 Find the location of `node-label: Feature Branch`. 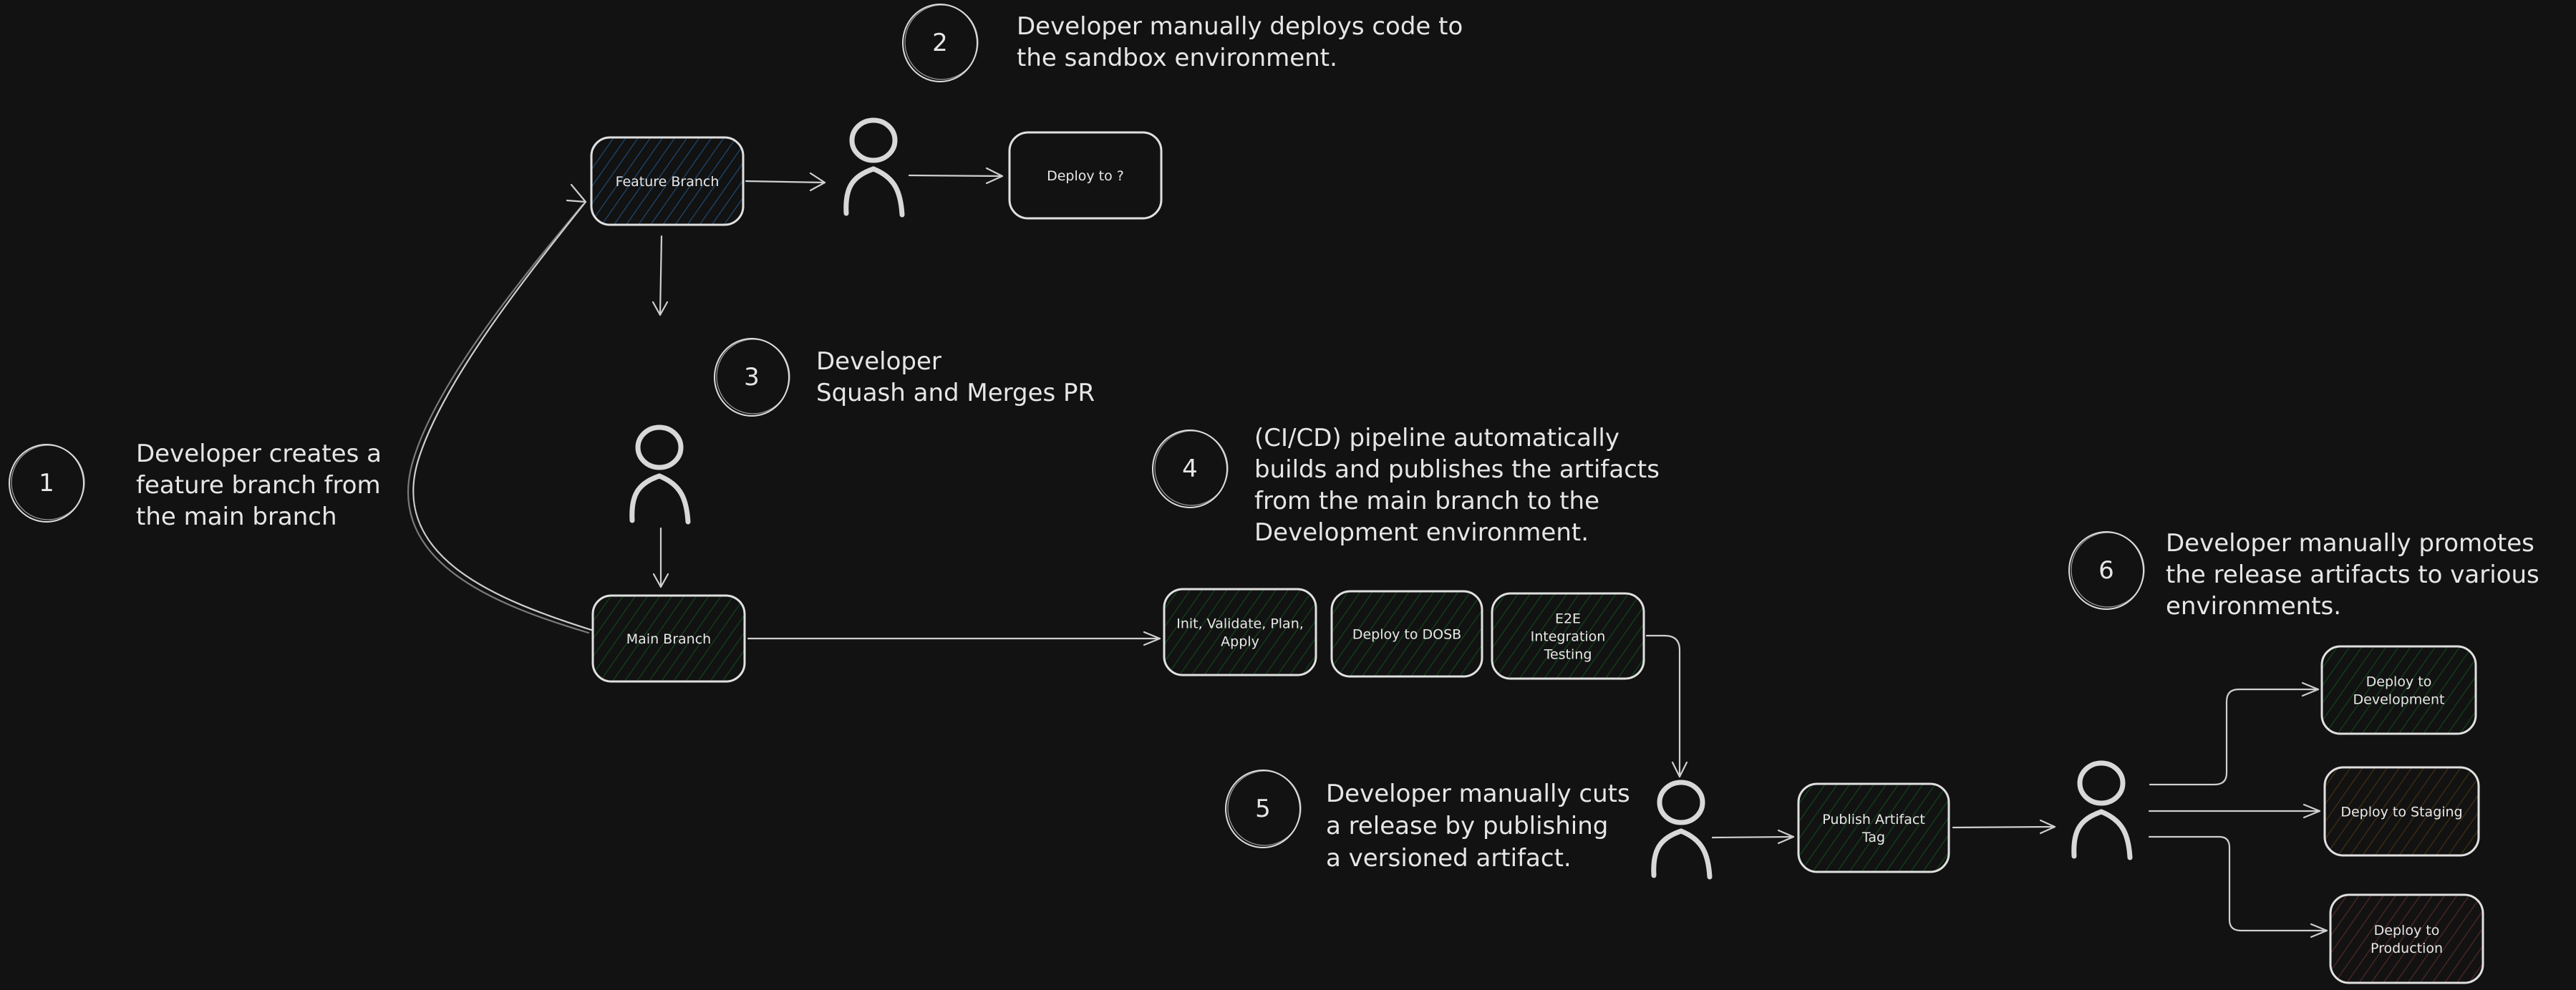

node-label: Feature Branch is located at coordinates (668, 182).